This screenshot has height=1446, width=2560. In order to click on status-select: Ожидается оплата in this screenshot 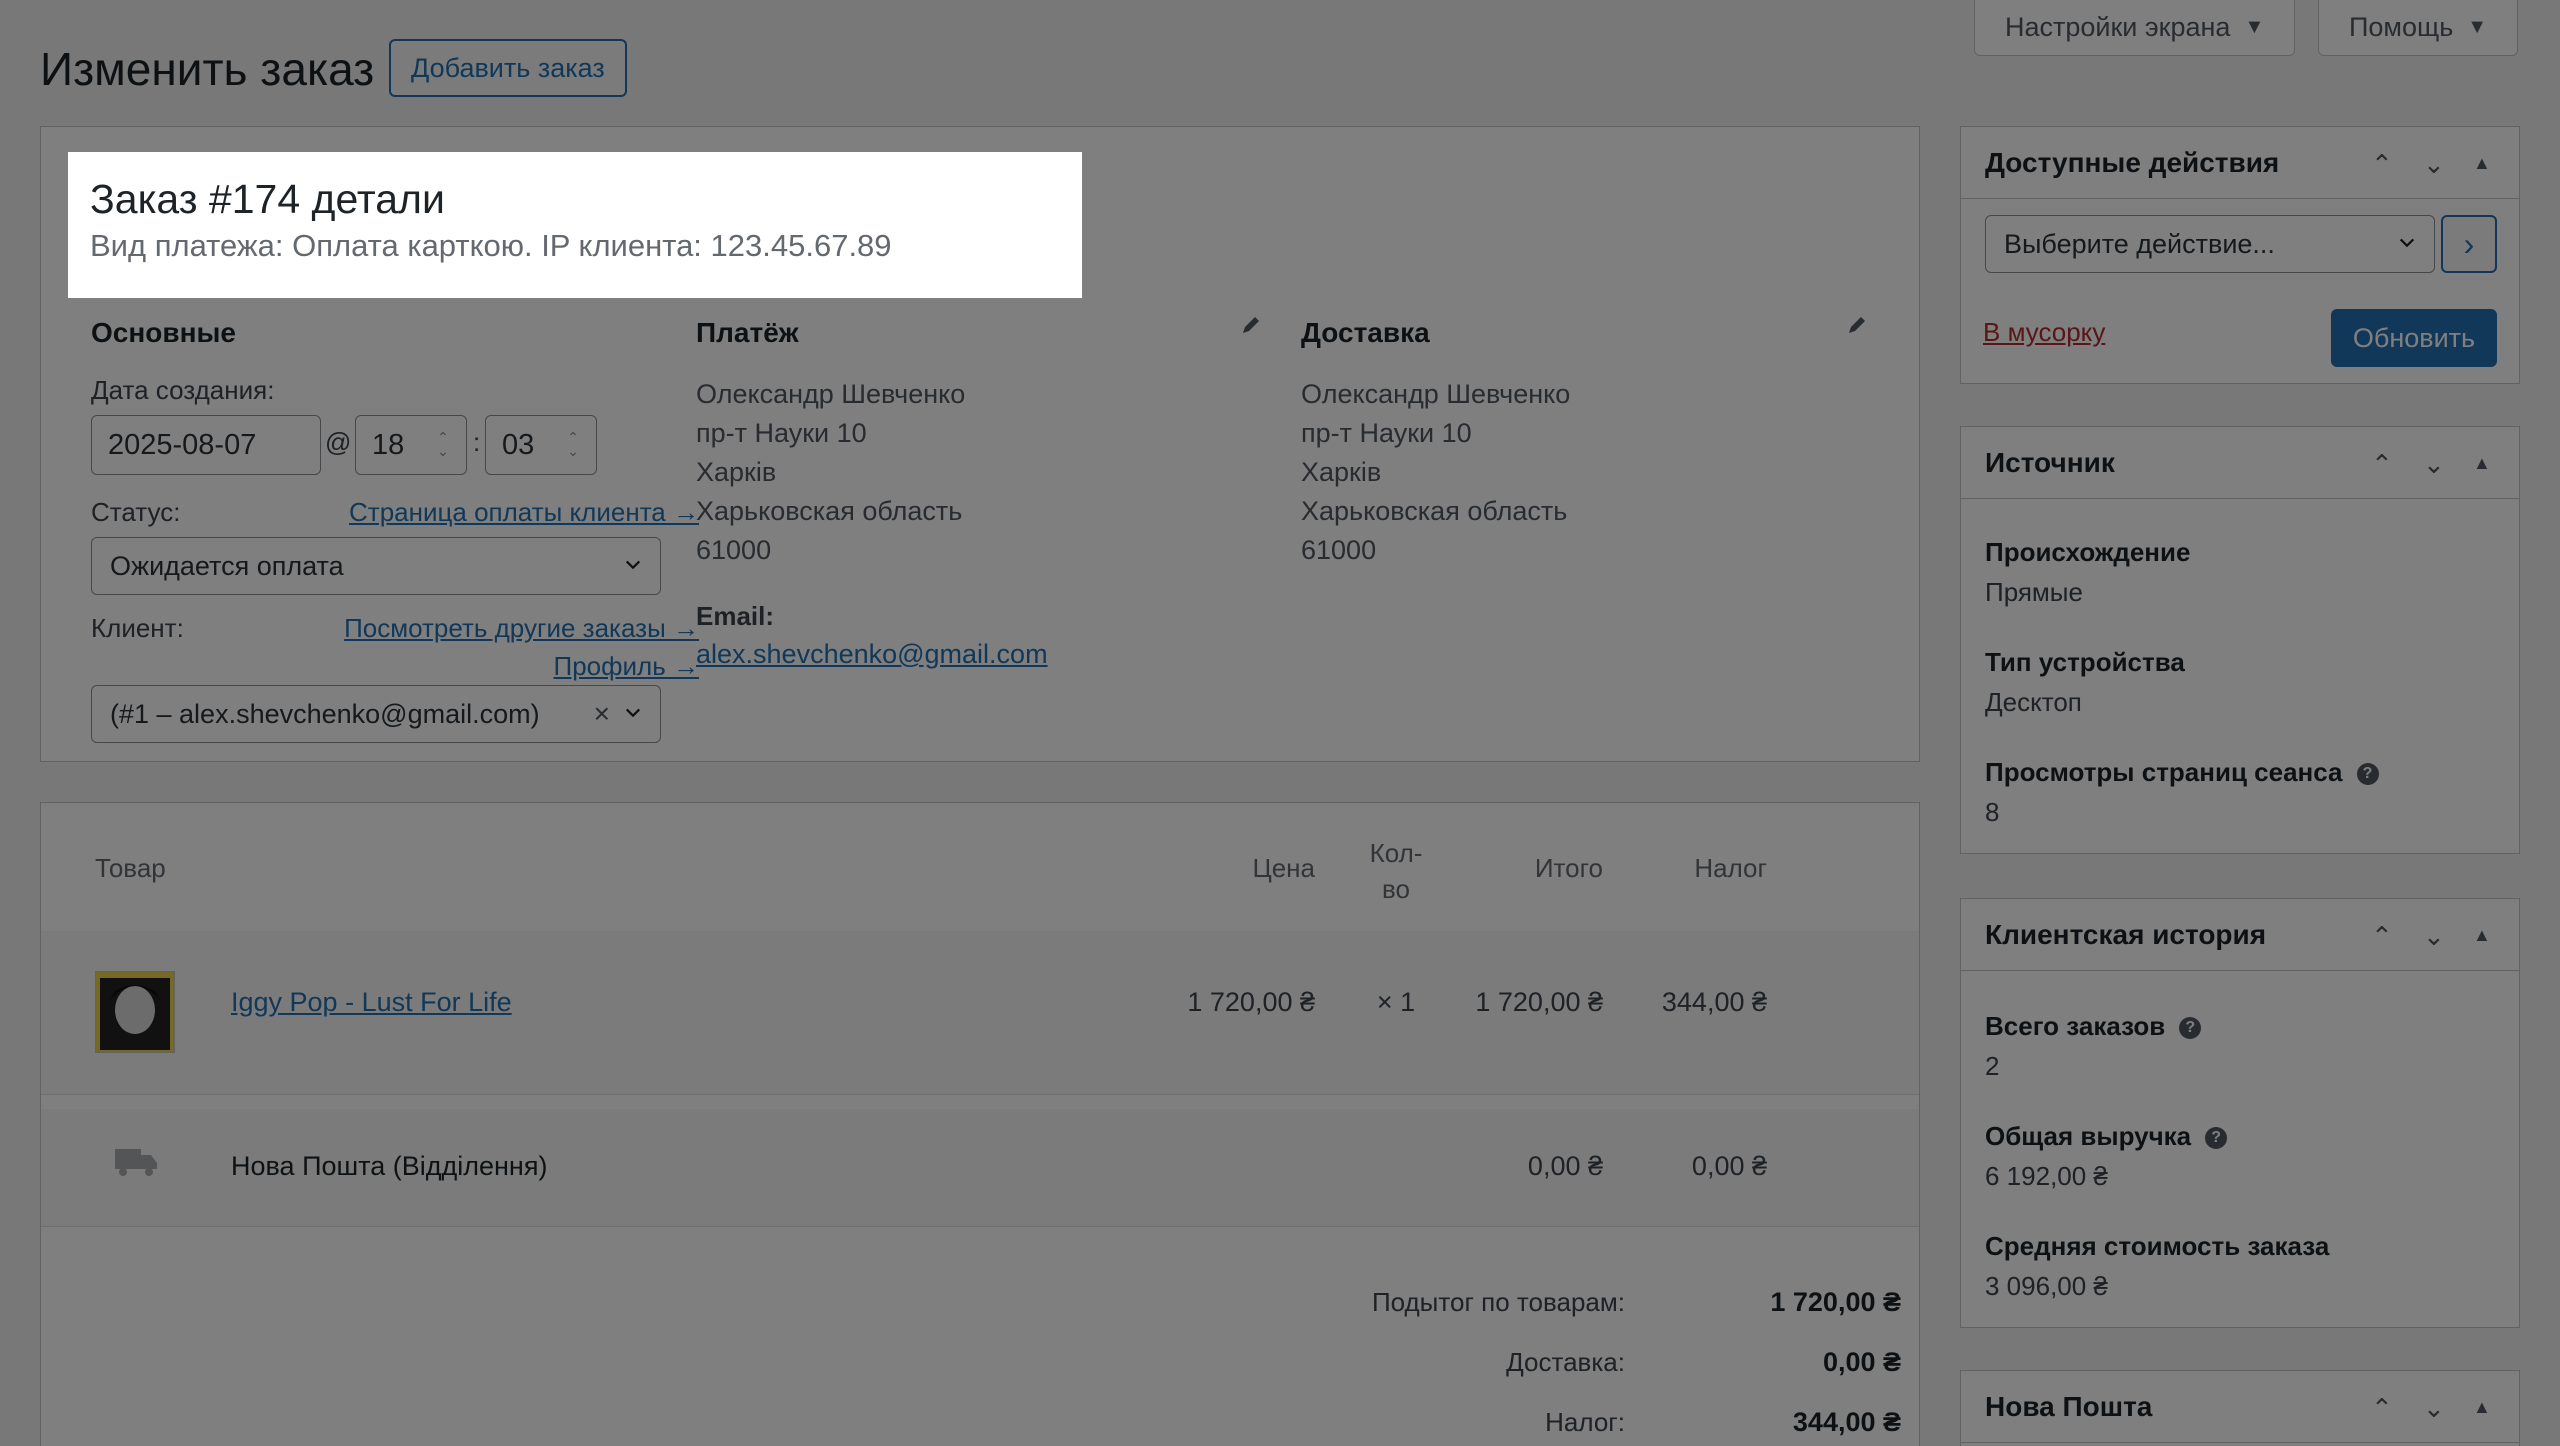, I will do `click(376, 566)`.